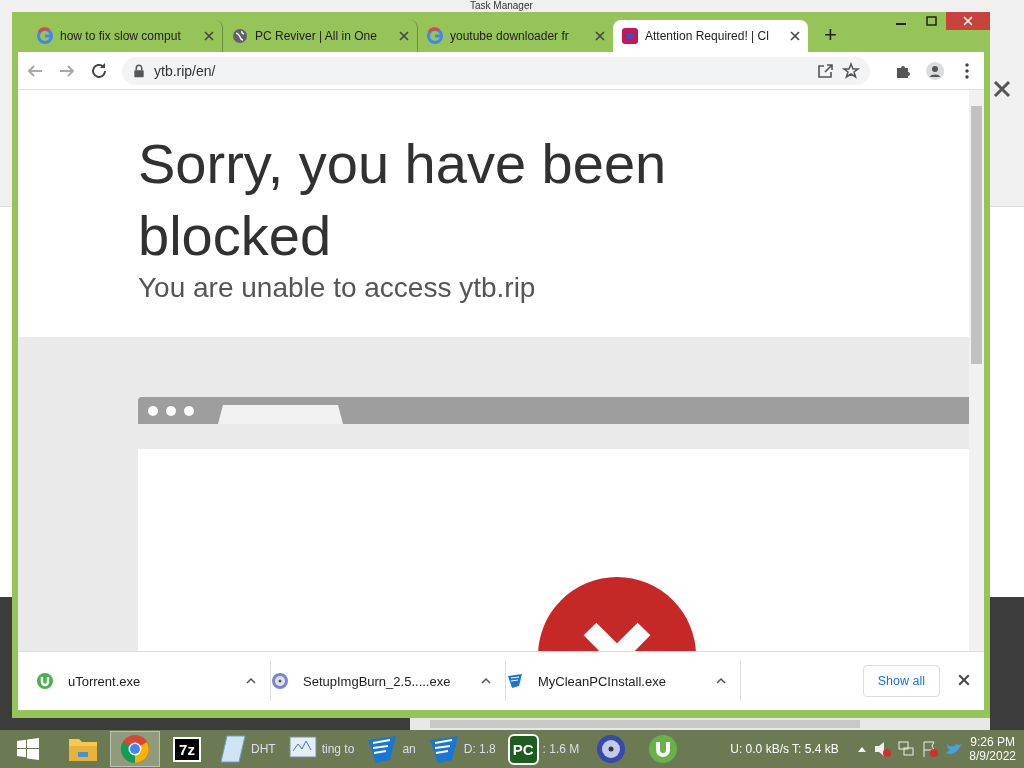 Image resolution: width=1024 pixels, height=768 pixels. I want to click on taskbar-button: 7z, so click(187, 749).